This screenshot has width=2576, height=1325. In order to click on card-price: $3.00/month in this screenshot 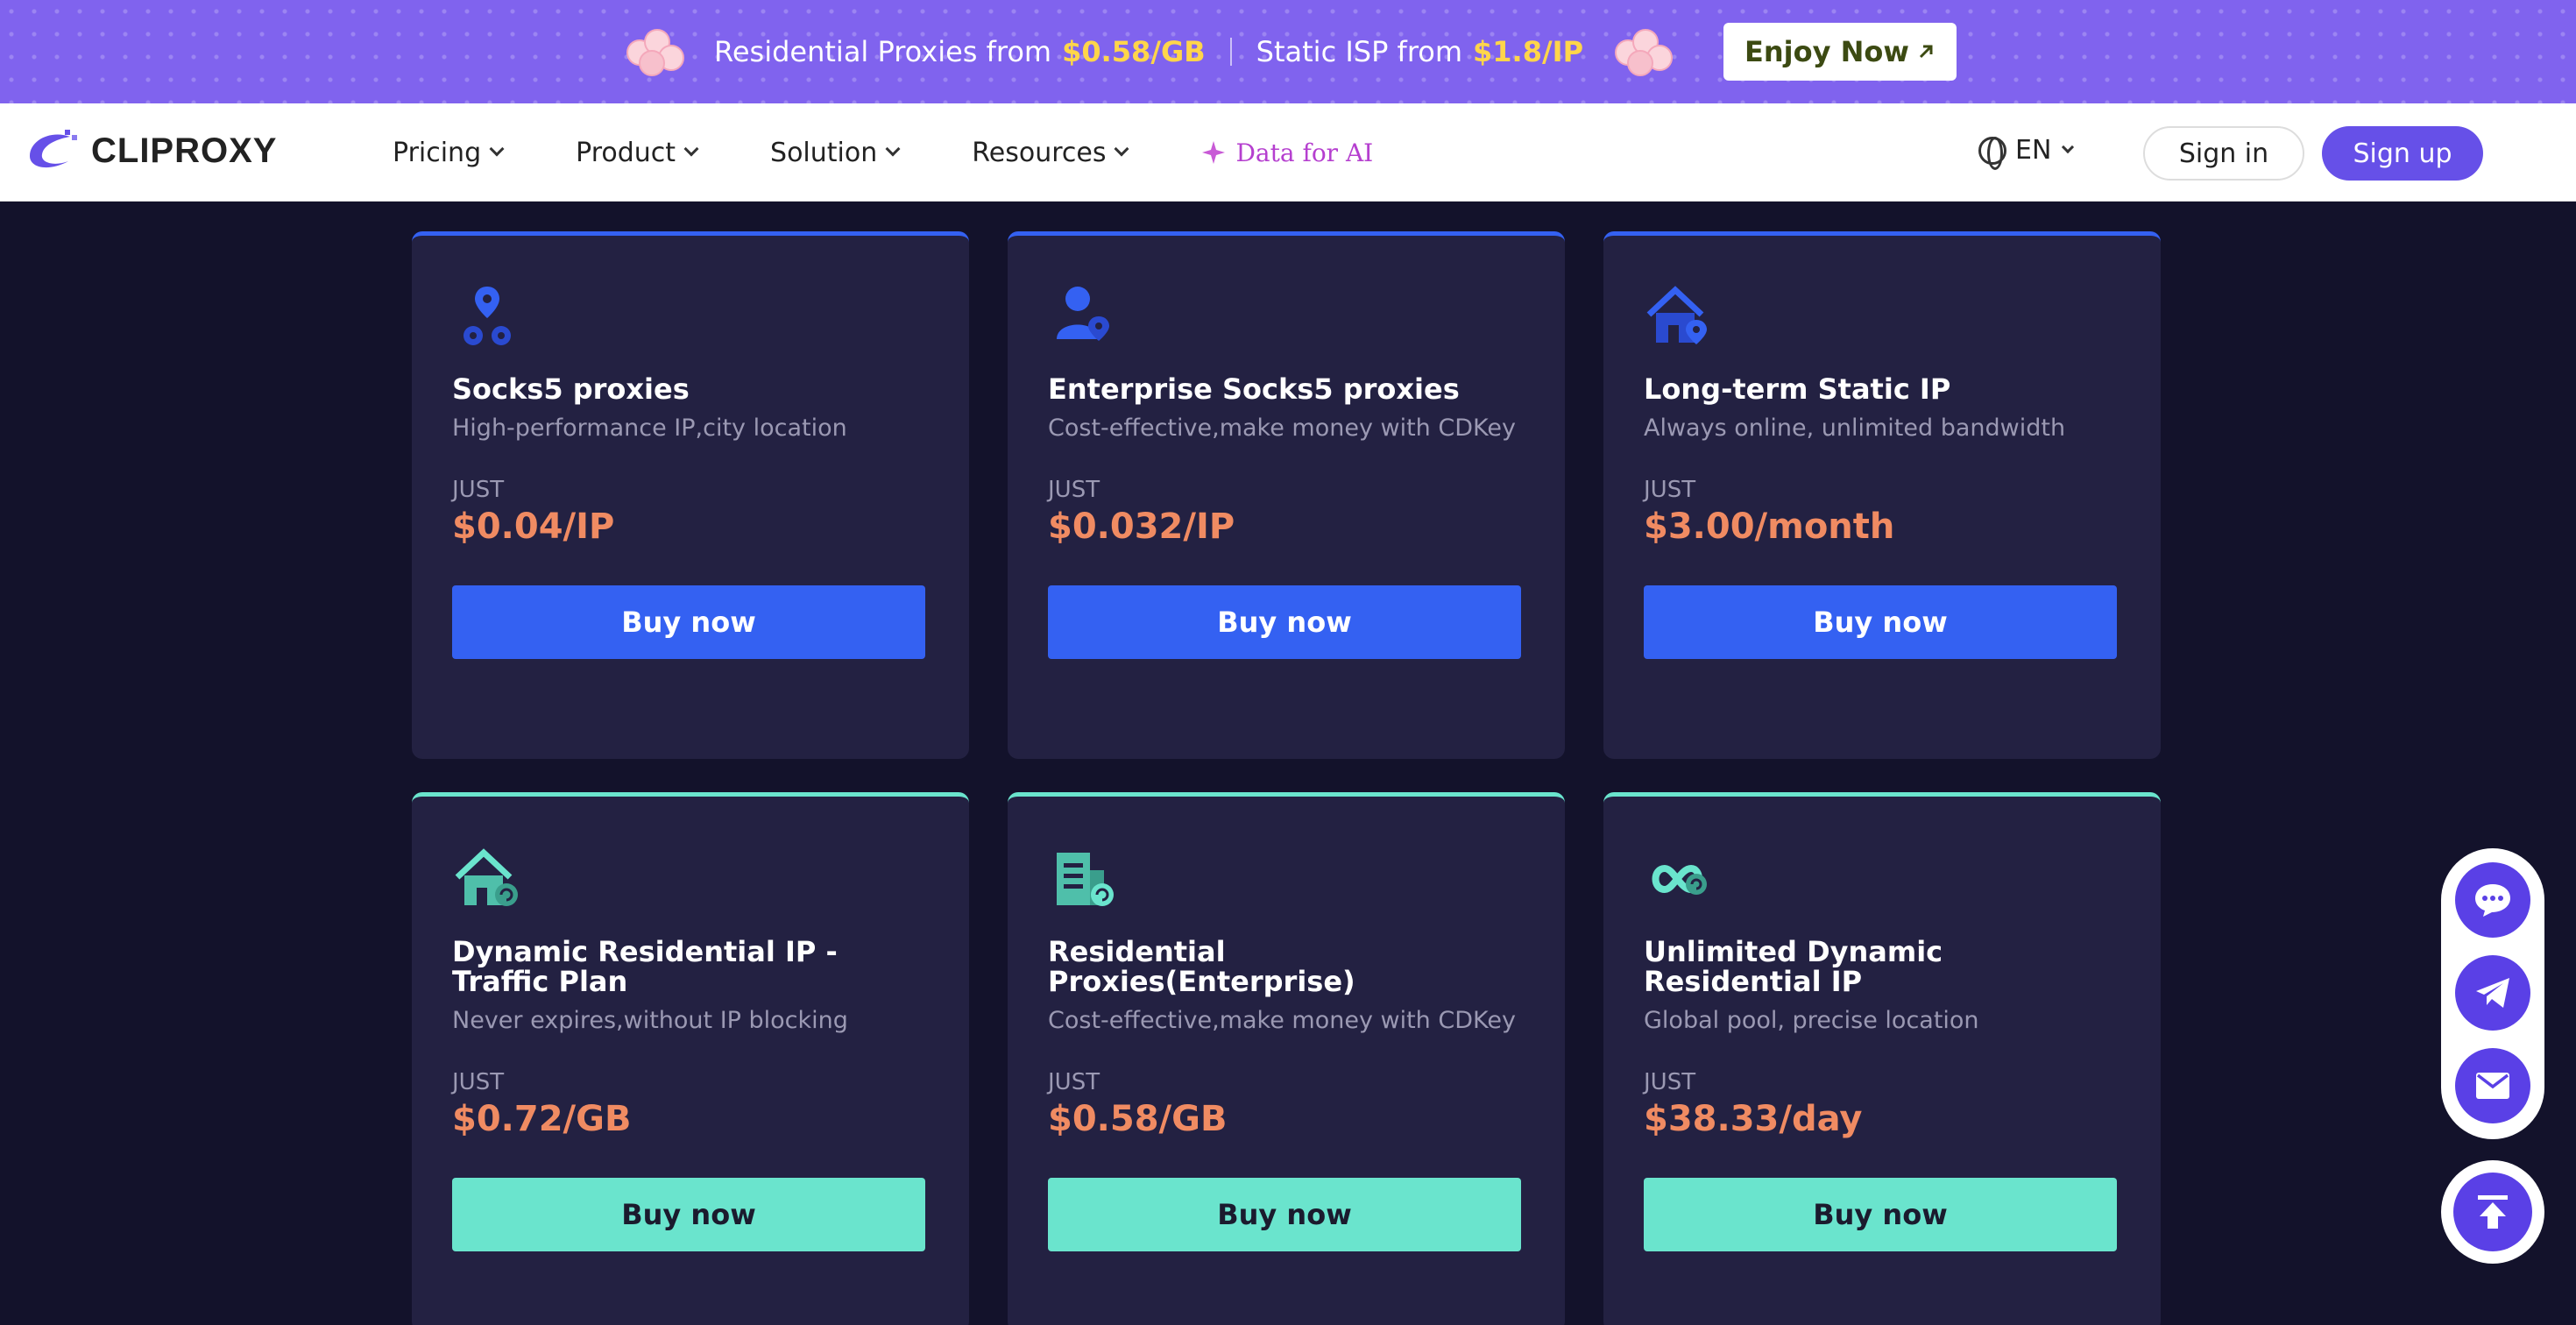, I will do `click(1769, 527)`.